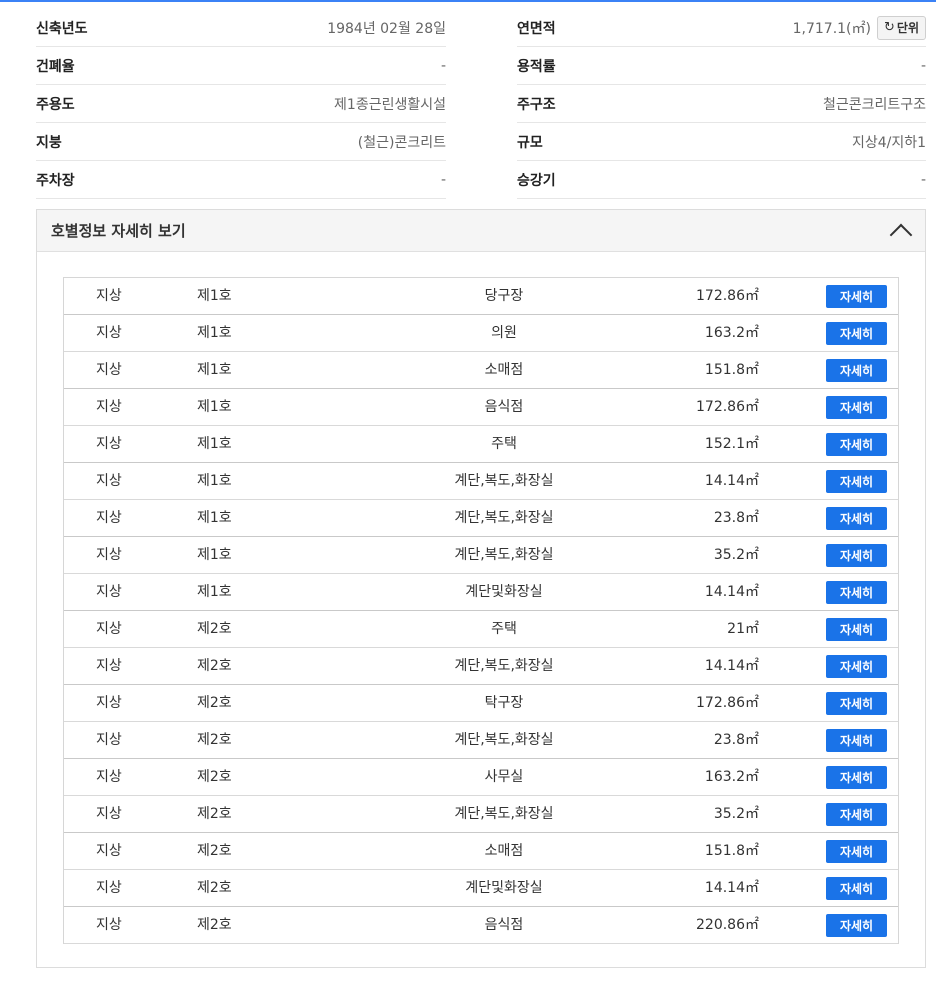 The height and width of the screenshot is (1002, 936). What do you see at coordinates (536, 104) in the screenshot?
I see `info-label: 주구조` at bounding box center [536, 104].